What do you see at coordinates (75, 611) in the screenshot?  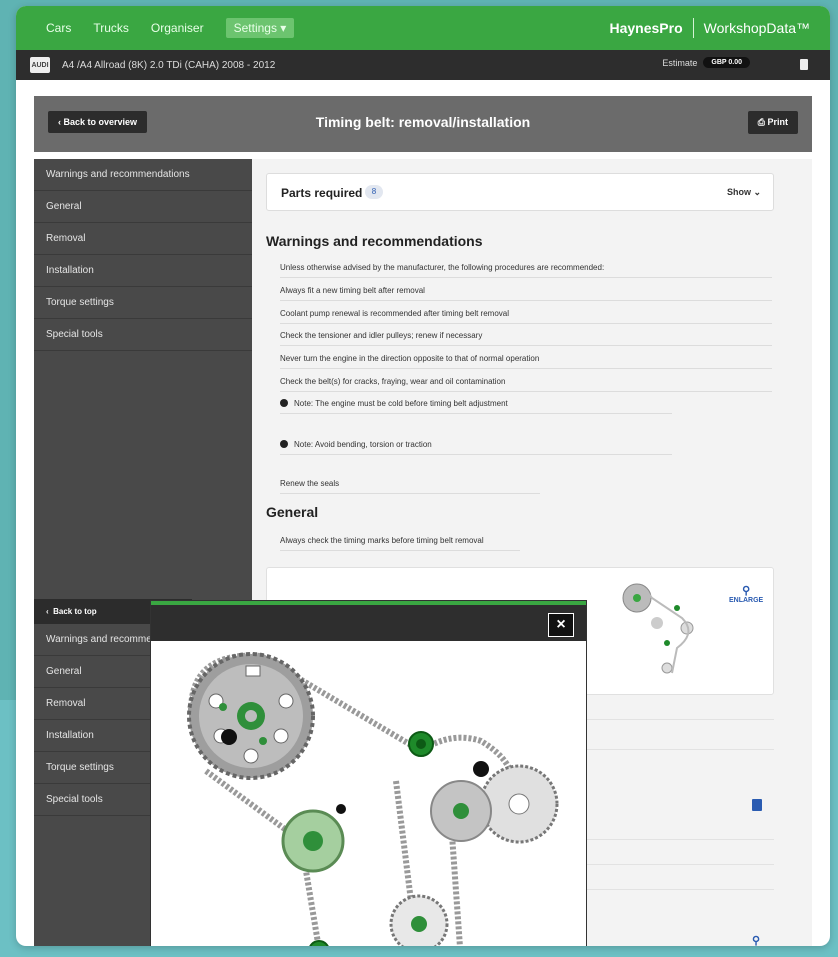 I see `back-to-top-label: Back to top` at bounding box center [75, 611].